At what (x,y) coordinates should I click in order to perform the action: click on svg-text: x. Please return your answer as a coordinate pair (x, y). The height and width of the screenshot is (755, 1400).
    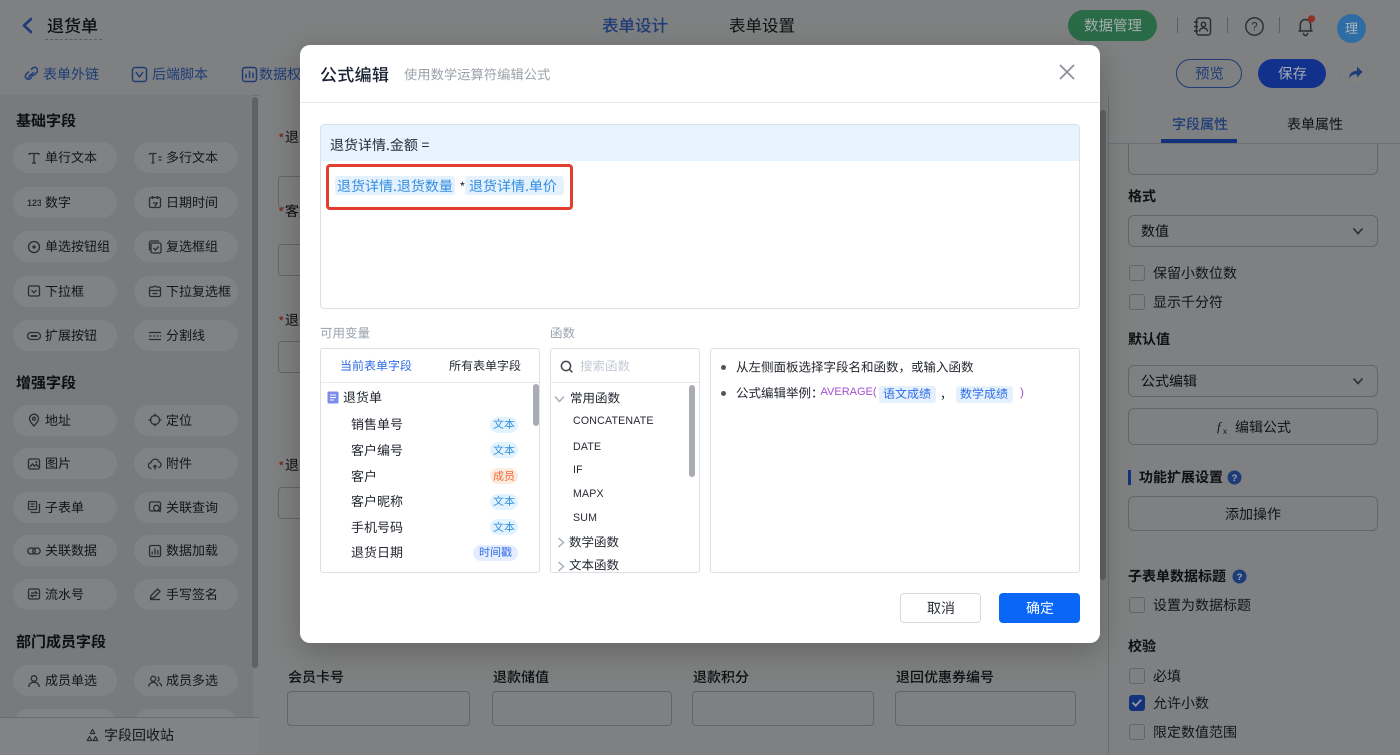
    Looking at the image, I should click on (1225, 430).